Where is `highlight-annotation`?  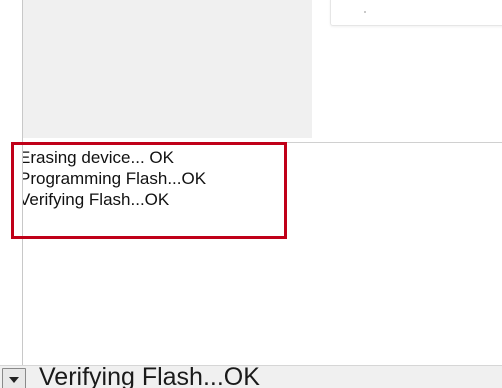 highlight-annotation is located at coordinates (149, 190).